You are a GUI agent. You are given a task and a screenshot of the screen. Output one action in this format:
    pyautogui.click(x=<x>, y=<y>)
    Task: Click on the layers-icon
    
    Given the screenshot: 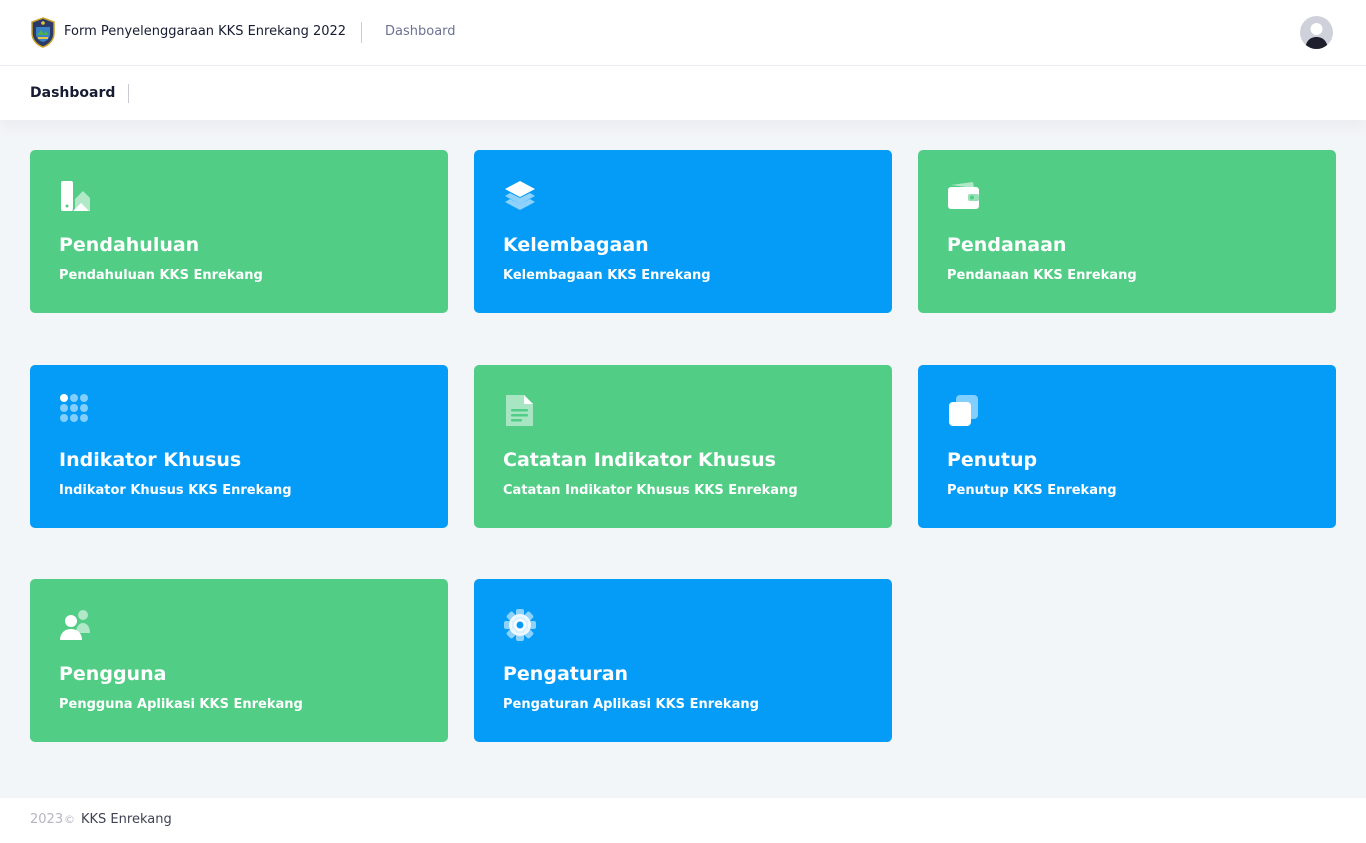 What is the action you would take?
    pyautogui.click(x=520, y=196)
    